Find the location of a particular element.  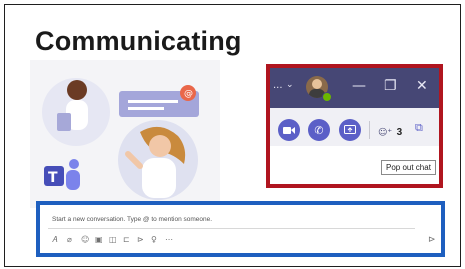

video-camera-icon is located at coordinates (289, 130).